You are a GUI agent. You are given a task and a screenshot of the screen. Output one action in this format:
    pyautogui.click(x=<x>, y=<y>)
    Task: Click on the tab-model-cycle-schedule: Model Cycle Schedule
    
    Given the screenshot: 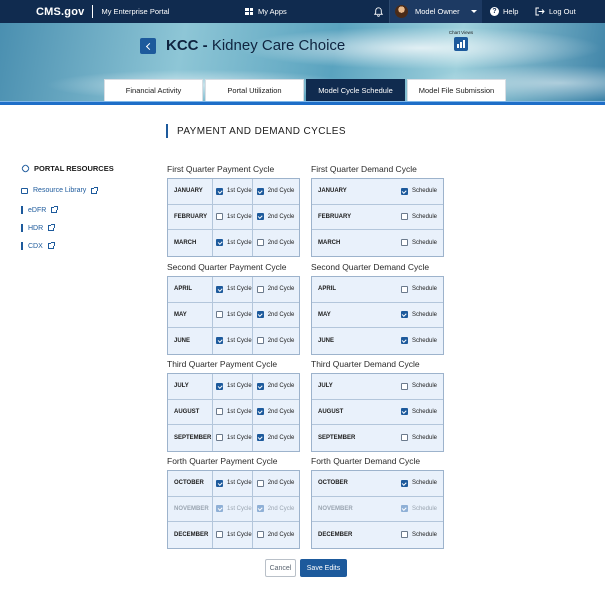 What is the action you would take?
    pyautogui.click(x=355, y=90)
    